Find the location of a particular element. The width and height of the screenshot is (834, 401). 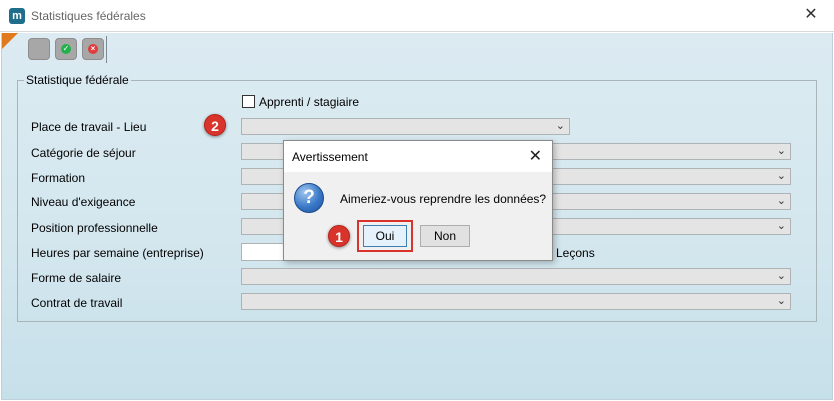

salaire-dropdown: ⌄ is located at coordinates (516, 276).